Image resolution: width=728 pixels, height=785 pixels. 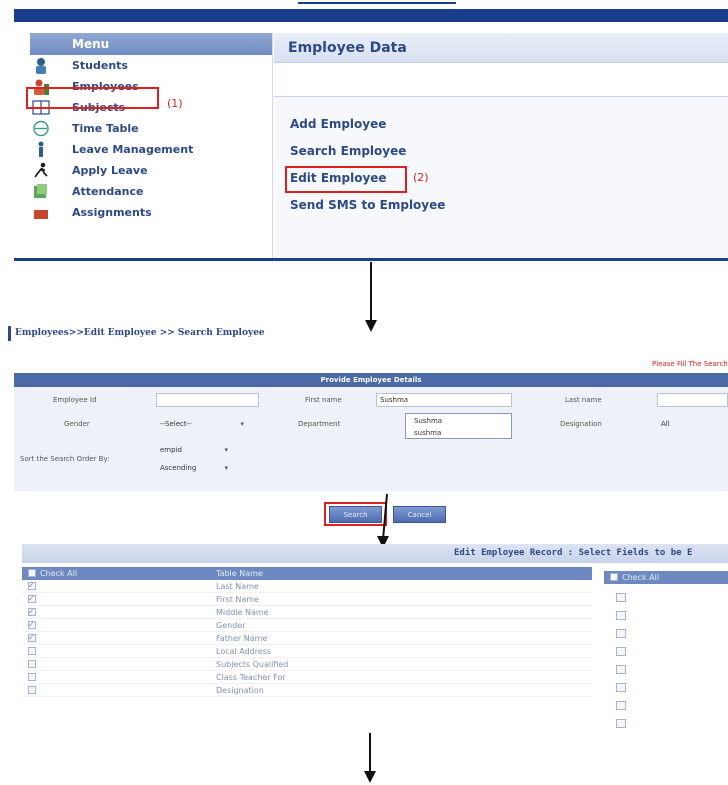 I want to click on sidebar-item-students: Students, so click(x=151, y=65).